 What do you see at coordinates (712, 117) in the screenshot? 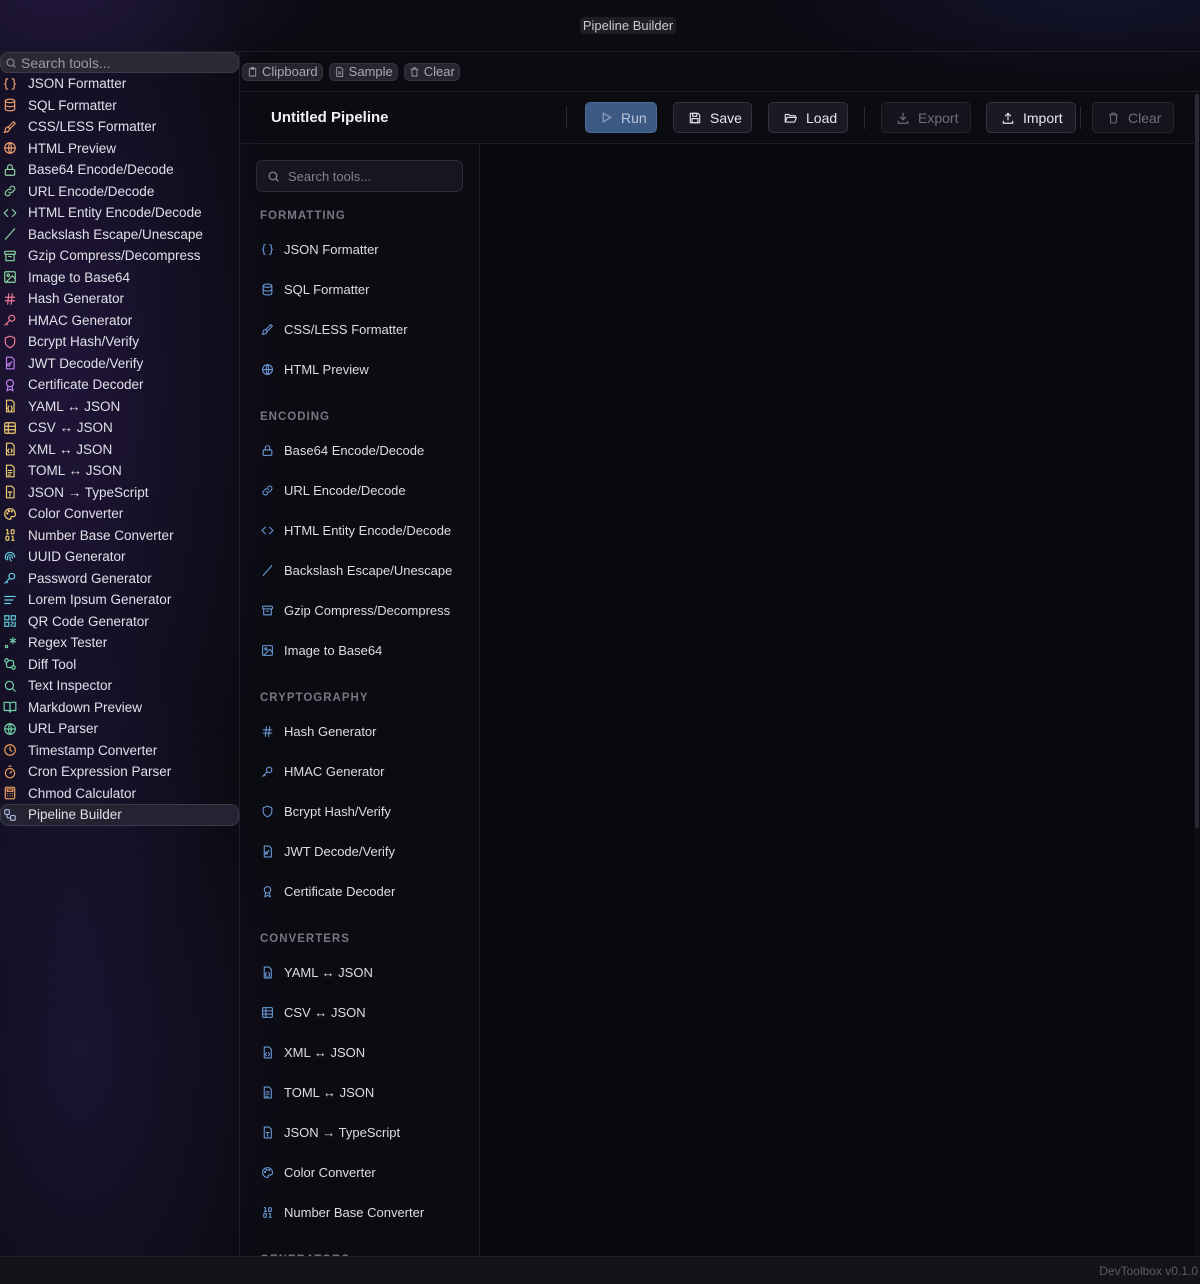
I see `save-button: Save` at bounding box center [712, 117].